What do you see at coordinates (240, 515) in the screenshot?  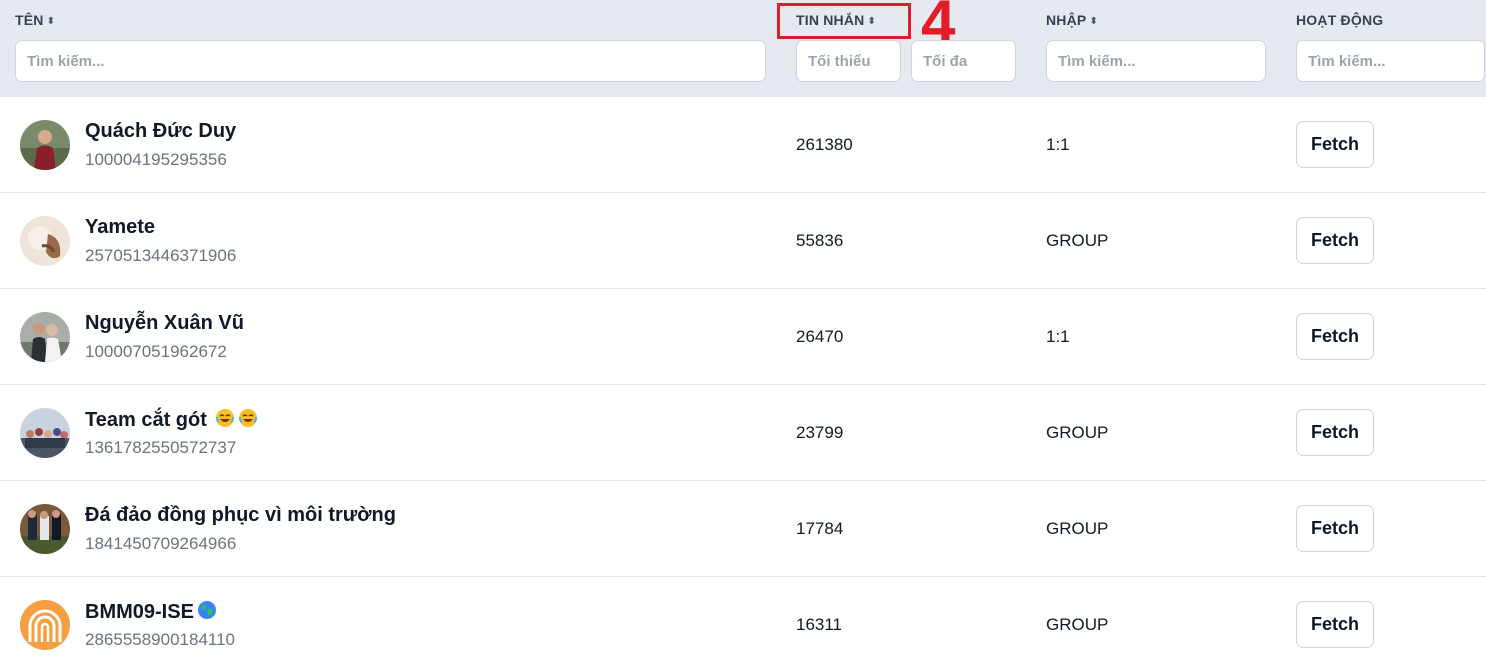 I see `row-name: Đá đảo đồng phục vì môi trường` at bounding box center [240, 515].